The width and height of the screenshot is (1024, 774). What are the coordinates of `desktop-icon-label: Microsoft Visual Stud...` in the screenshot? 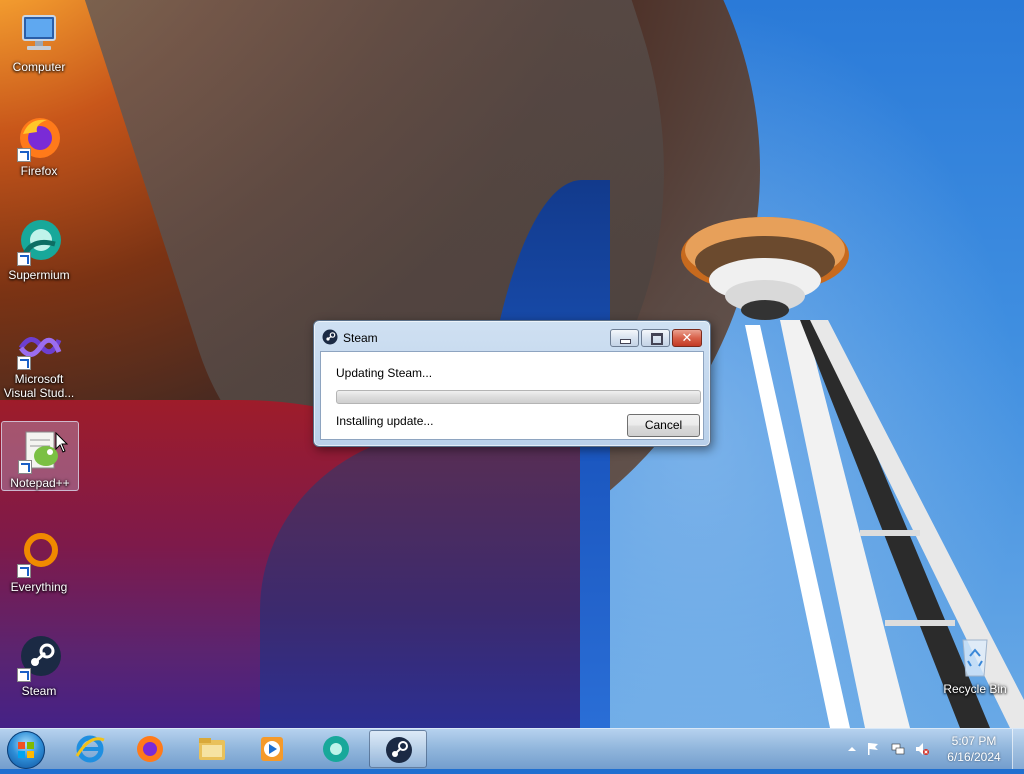 It's located at (39, 386).